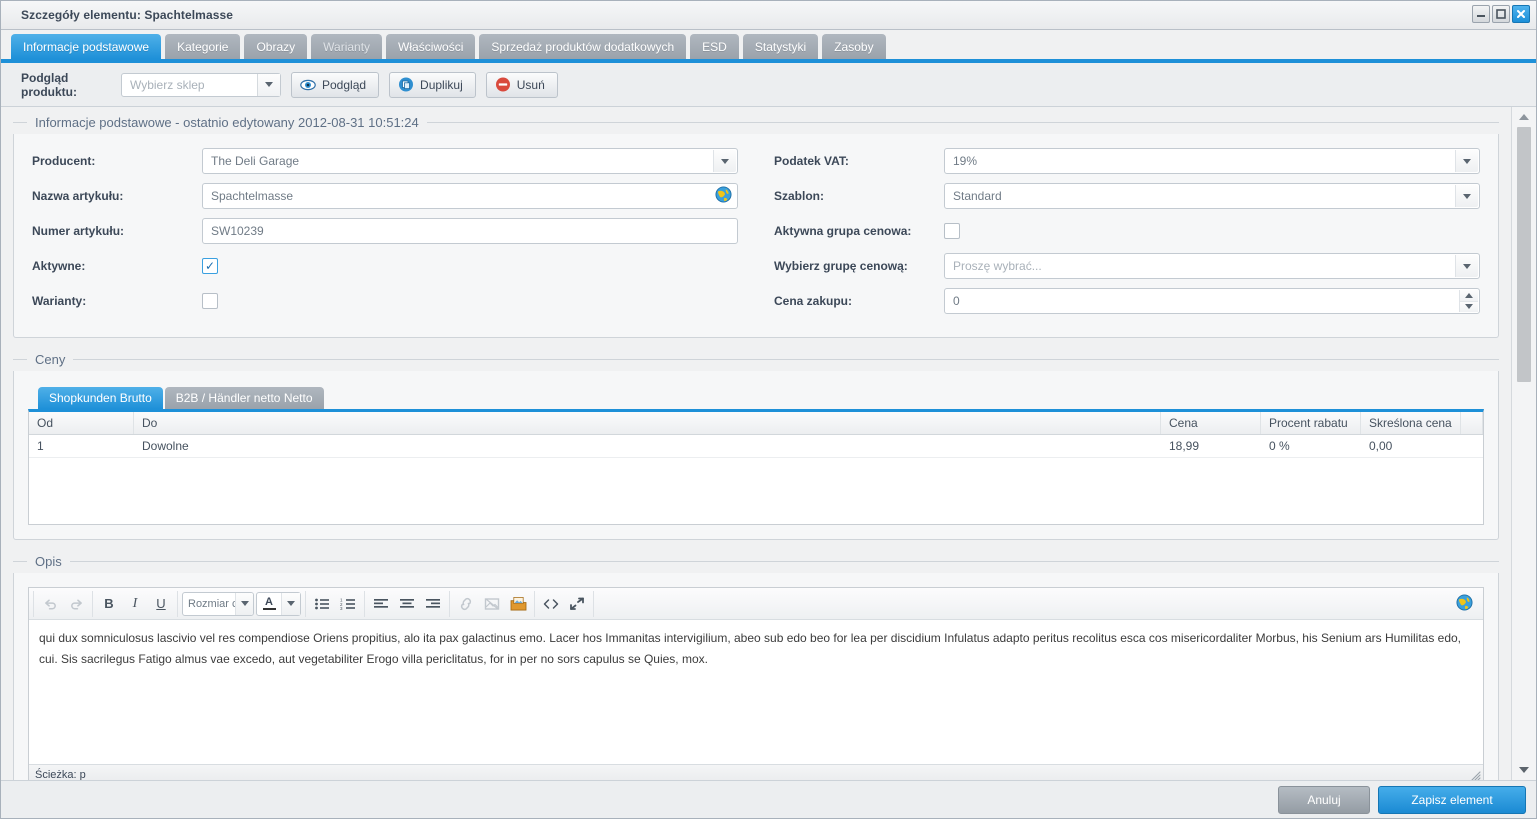 This screenshot has width=1537, height=819. What do you see at coordinates (470, 196) in the screenshot?
I see `nazwa-artykulu-input: Spachtelmasse` at bounding box center [470, 196].